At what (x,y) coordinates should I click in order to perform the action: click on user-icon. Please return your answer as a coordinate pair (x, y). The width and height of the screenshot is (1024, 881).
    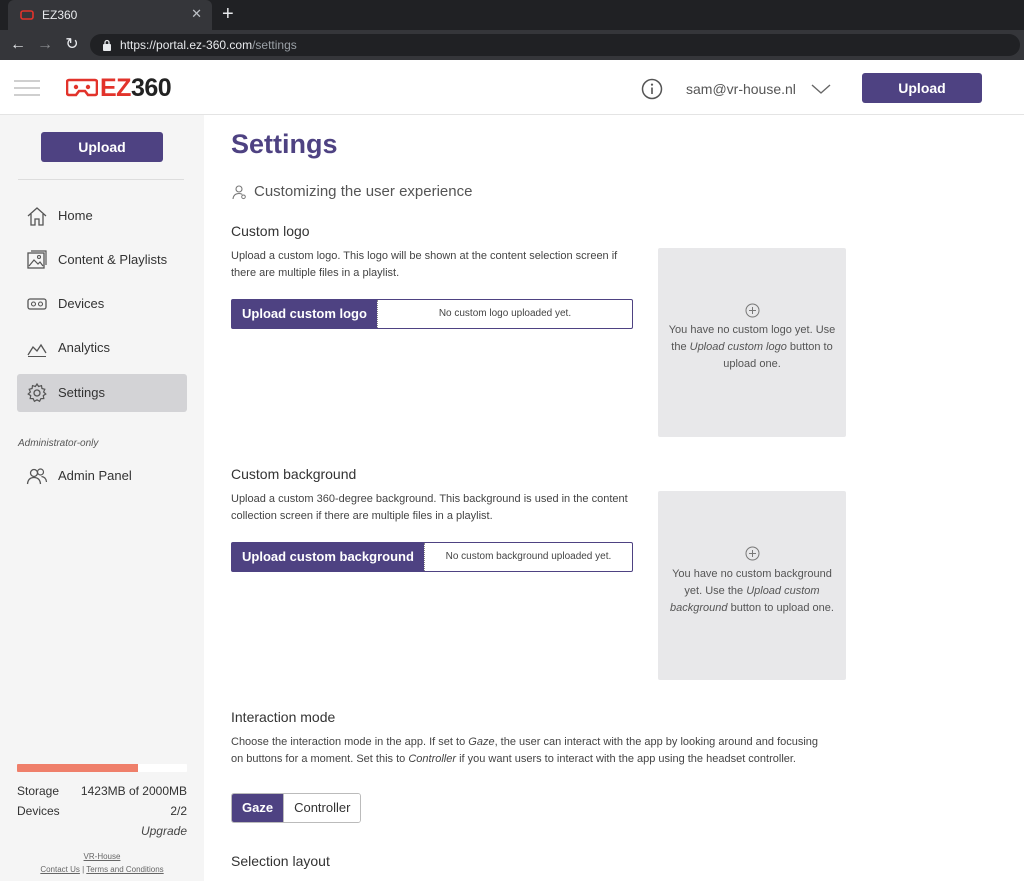
    Looking at the image, I should click on (239, 191).